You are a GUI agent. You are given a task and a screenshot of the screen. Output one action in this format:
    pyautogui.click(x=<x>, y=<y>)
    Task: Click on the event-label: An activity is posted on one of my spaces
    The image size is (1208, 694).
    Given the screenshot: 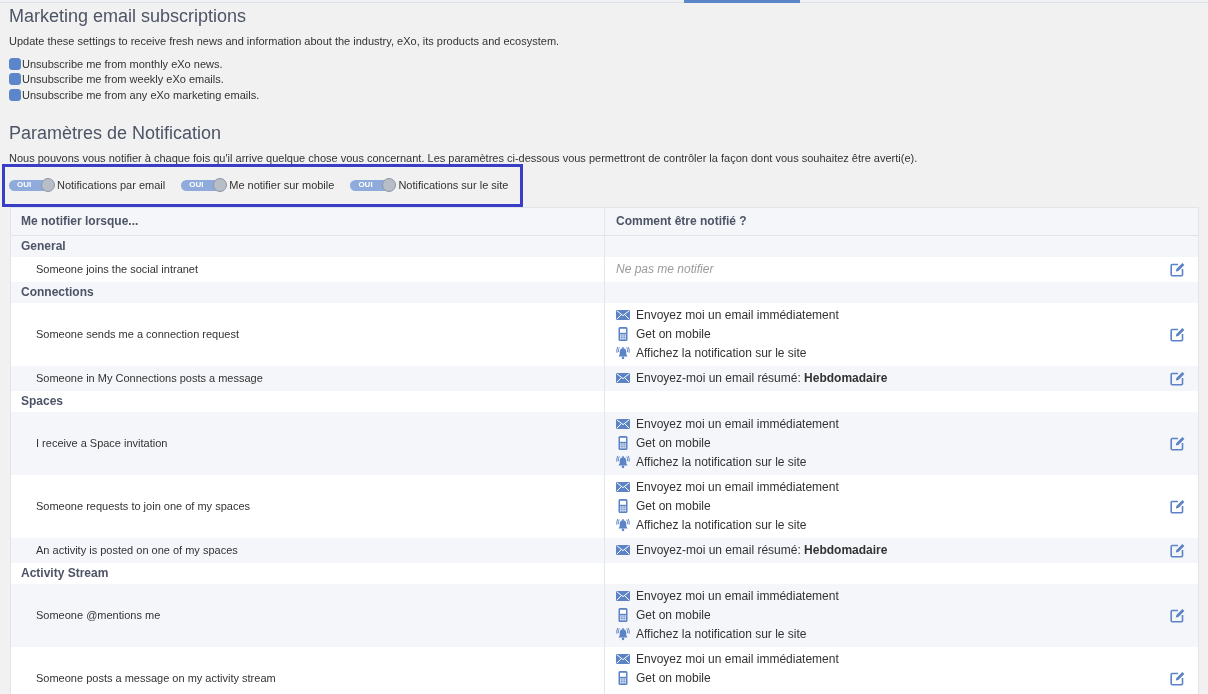 What is the action you would take?
    pyautogui.click(x=137, y=550)
    